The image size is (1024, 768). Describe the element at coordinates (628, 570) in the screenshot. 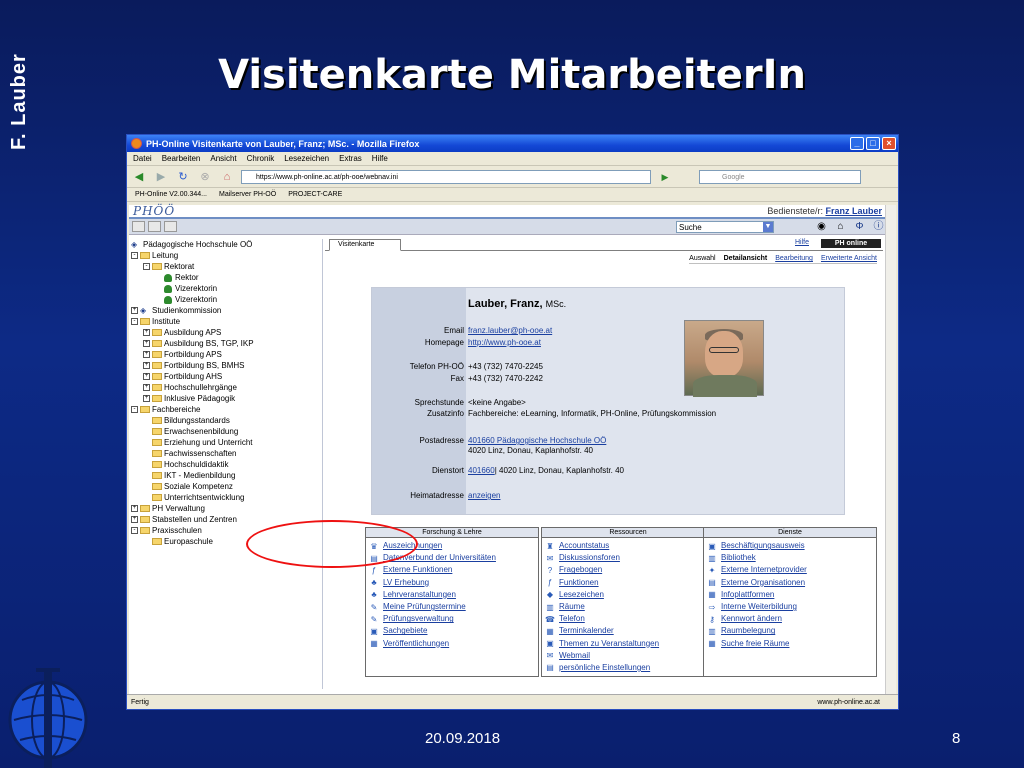

I see `panel-link: ? Fragebogen` at that location.